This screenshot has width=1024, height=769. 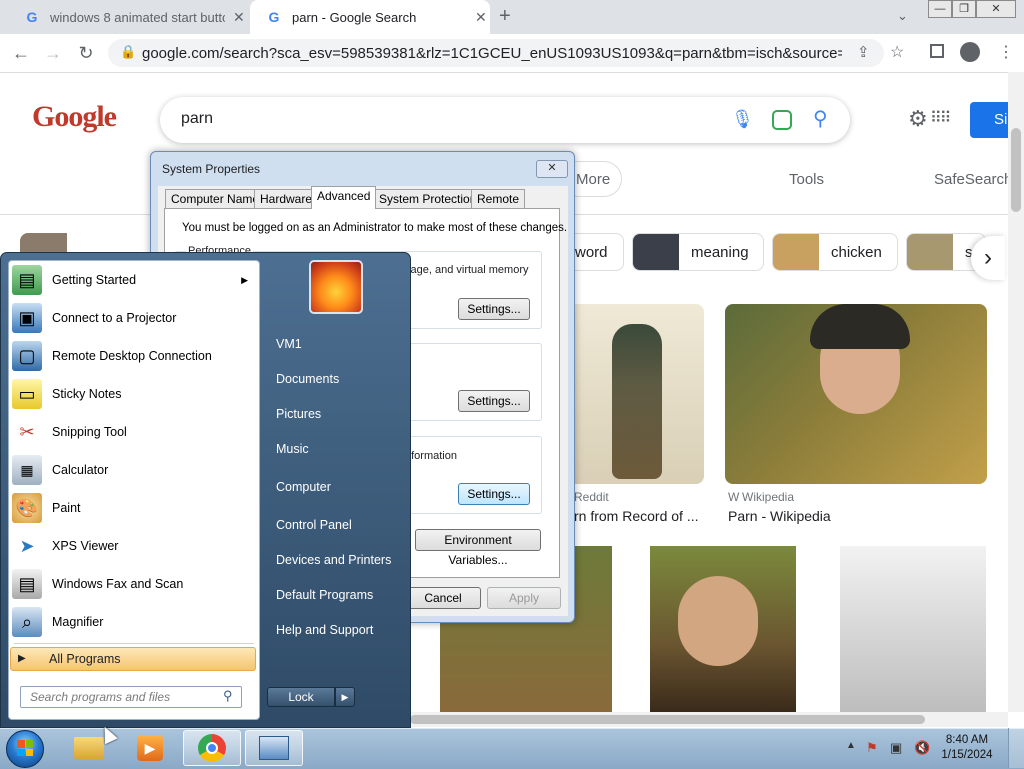 What do you see at coordinates (964, 9) in the screenshot?
I see `restore-icon: ❐` at bounding box center [964, 9].